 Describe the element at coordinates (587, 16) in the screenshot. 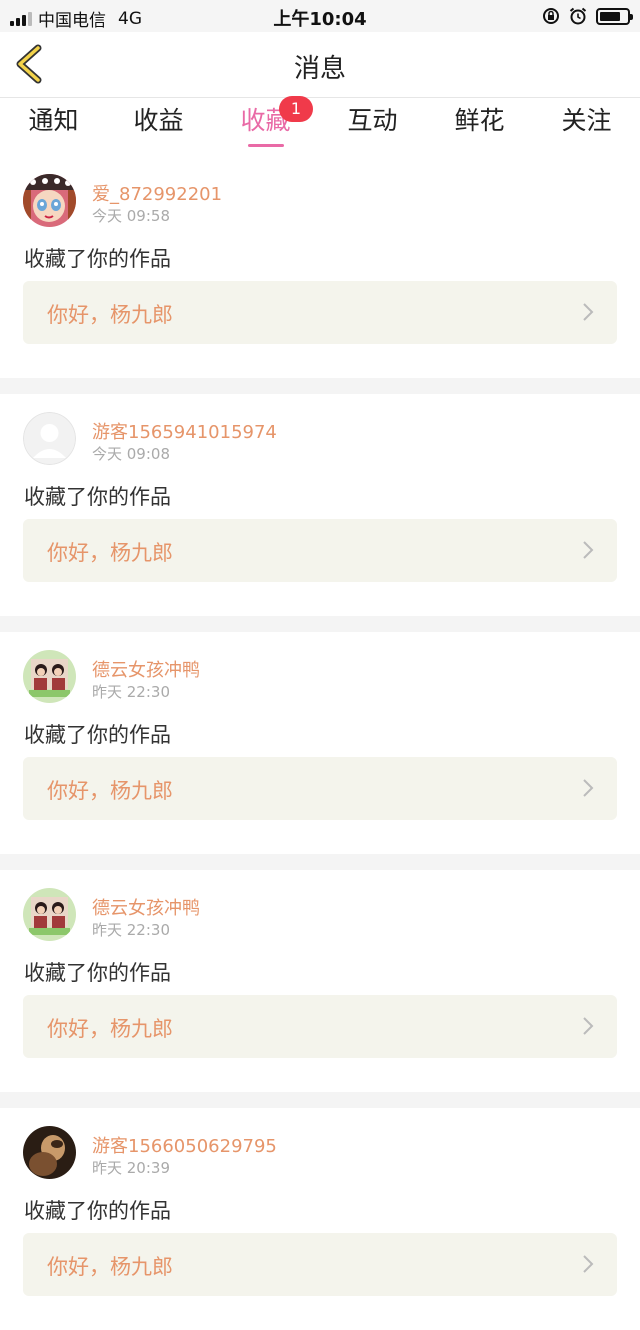

I see `status-right` at that location.